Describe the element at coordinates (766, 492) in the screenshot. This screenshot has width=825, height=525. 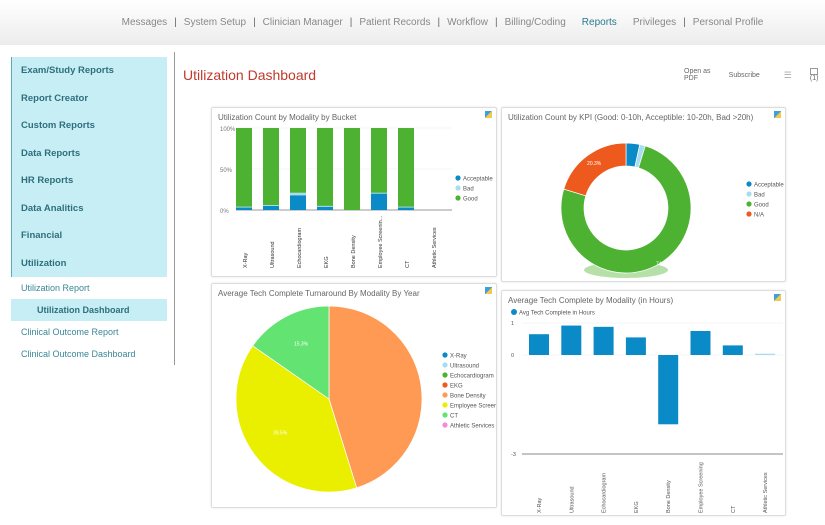
I see `x-tick-label: Athletic Services` at that location.